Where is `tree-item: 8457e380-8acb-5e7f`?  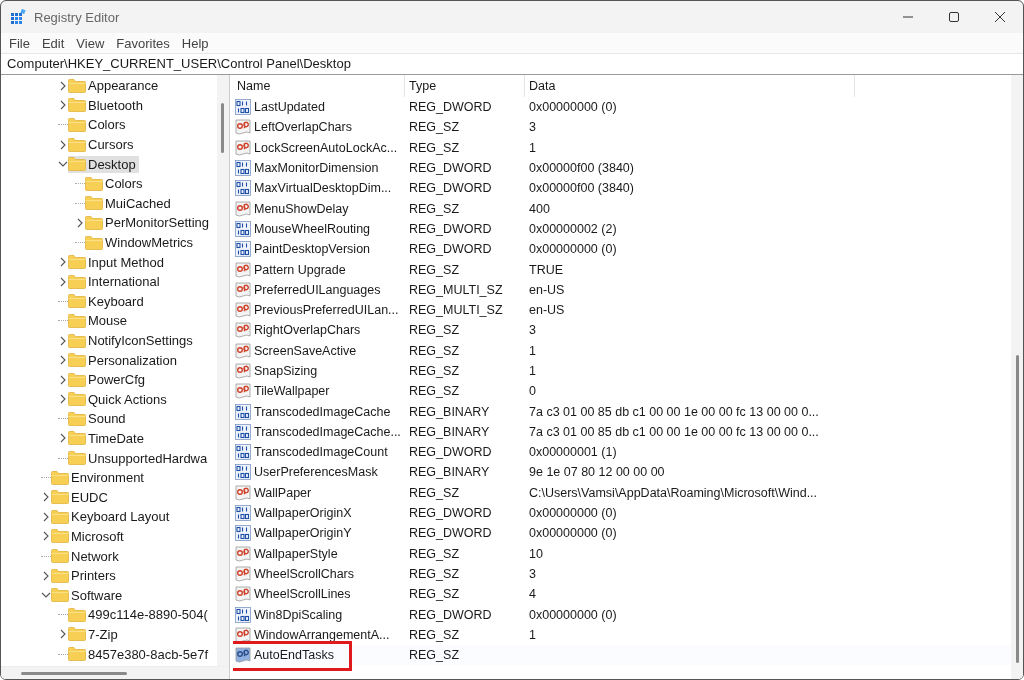
tree-item: 8457e380-8acb-5e7f is located at coordinates (139, 654).